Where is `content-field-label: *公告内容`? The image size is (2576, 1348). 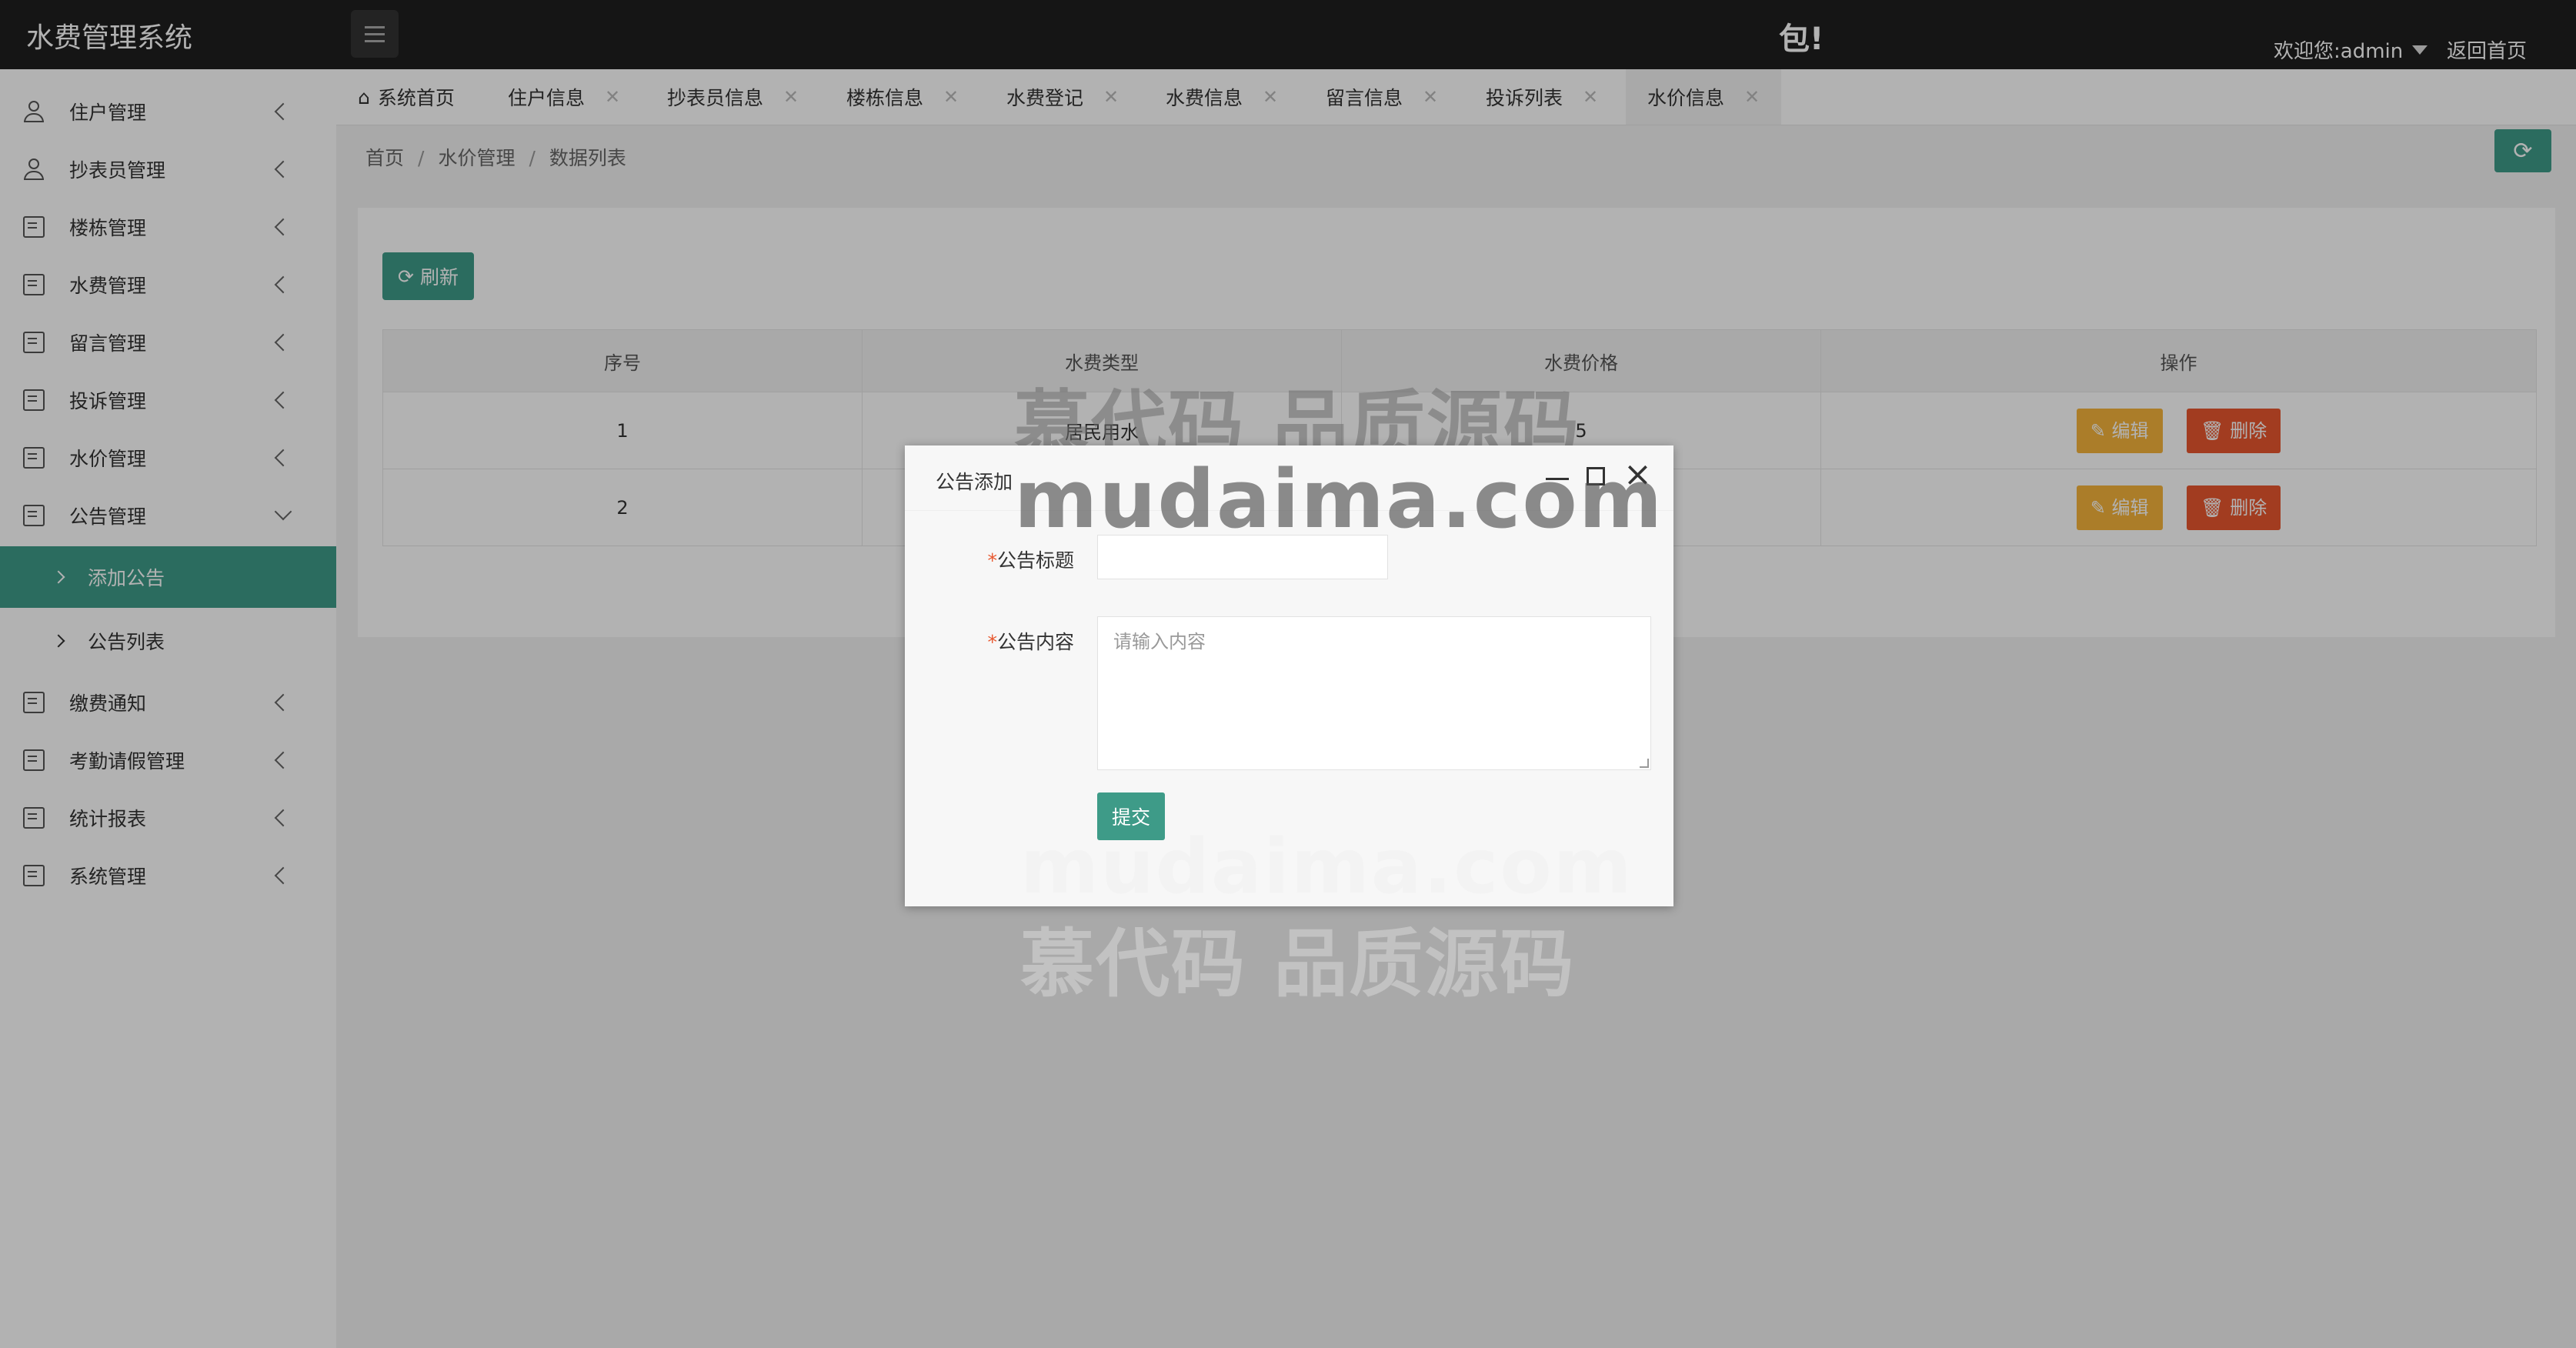
content-field-label: *公告内容 is located at coordinates (1030, 642).